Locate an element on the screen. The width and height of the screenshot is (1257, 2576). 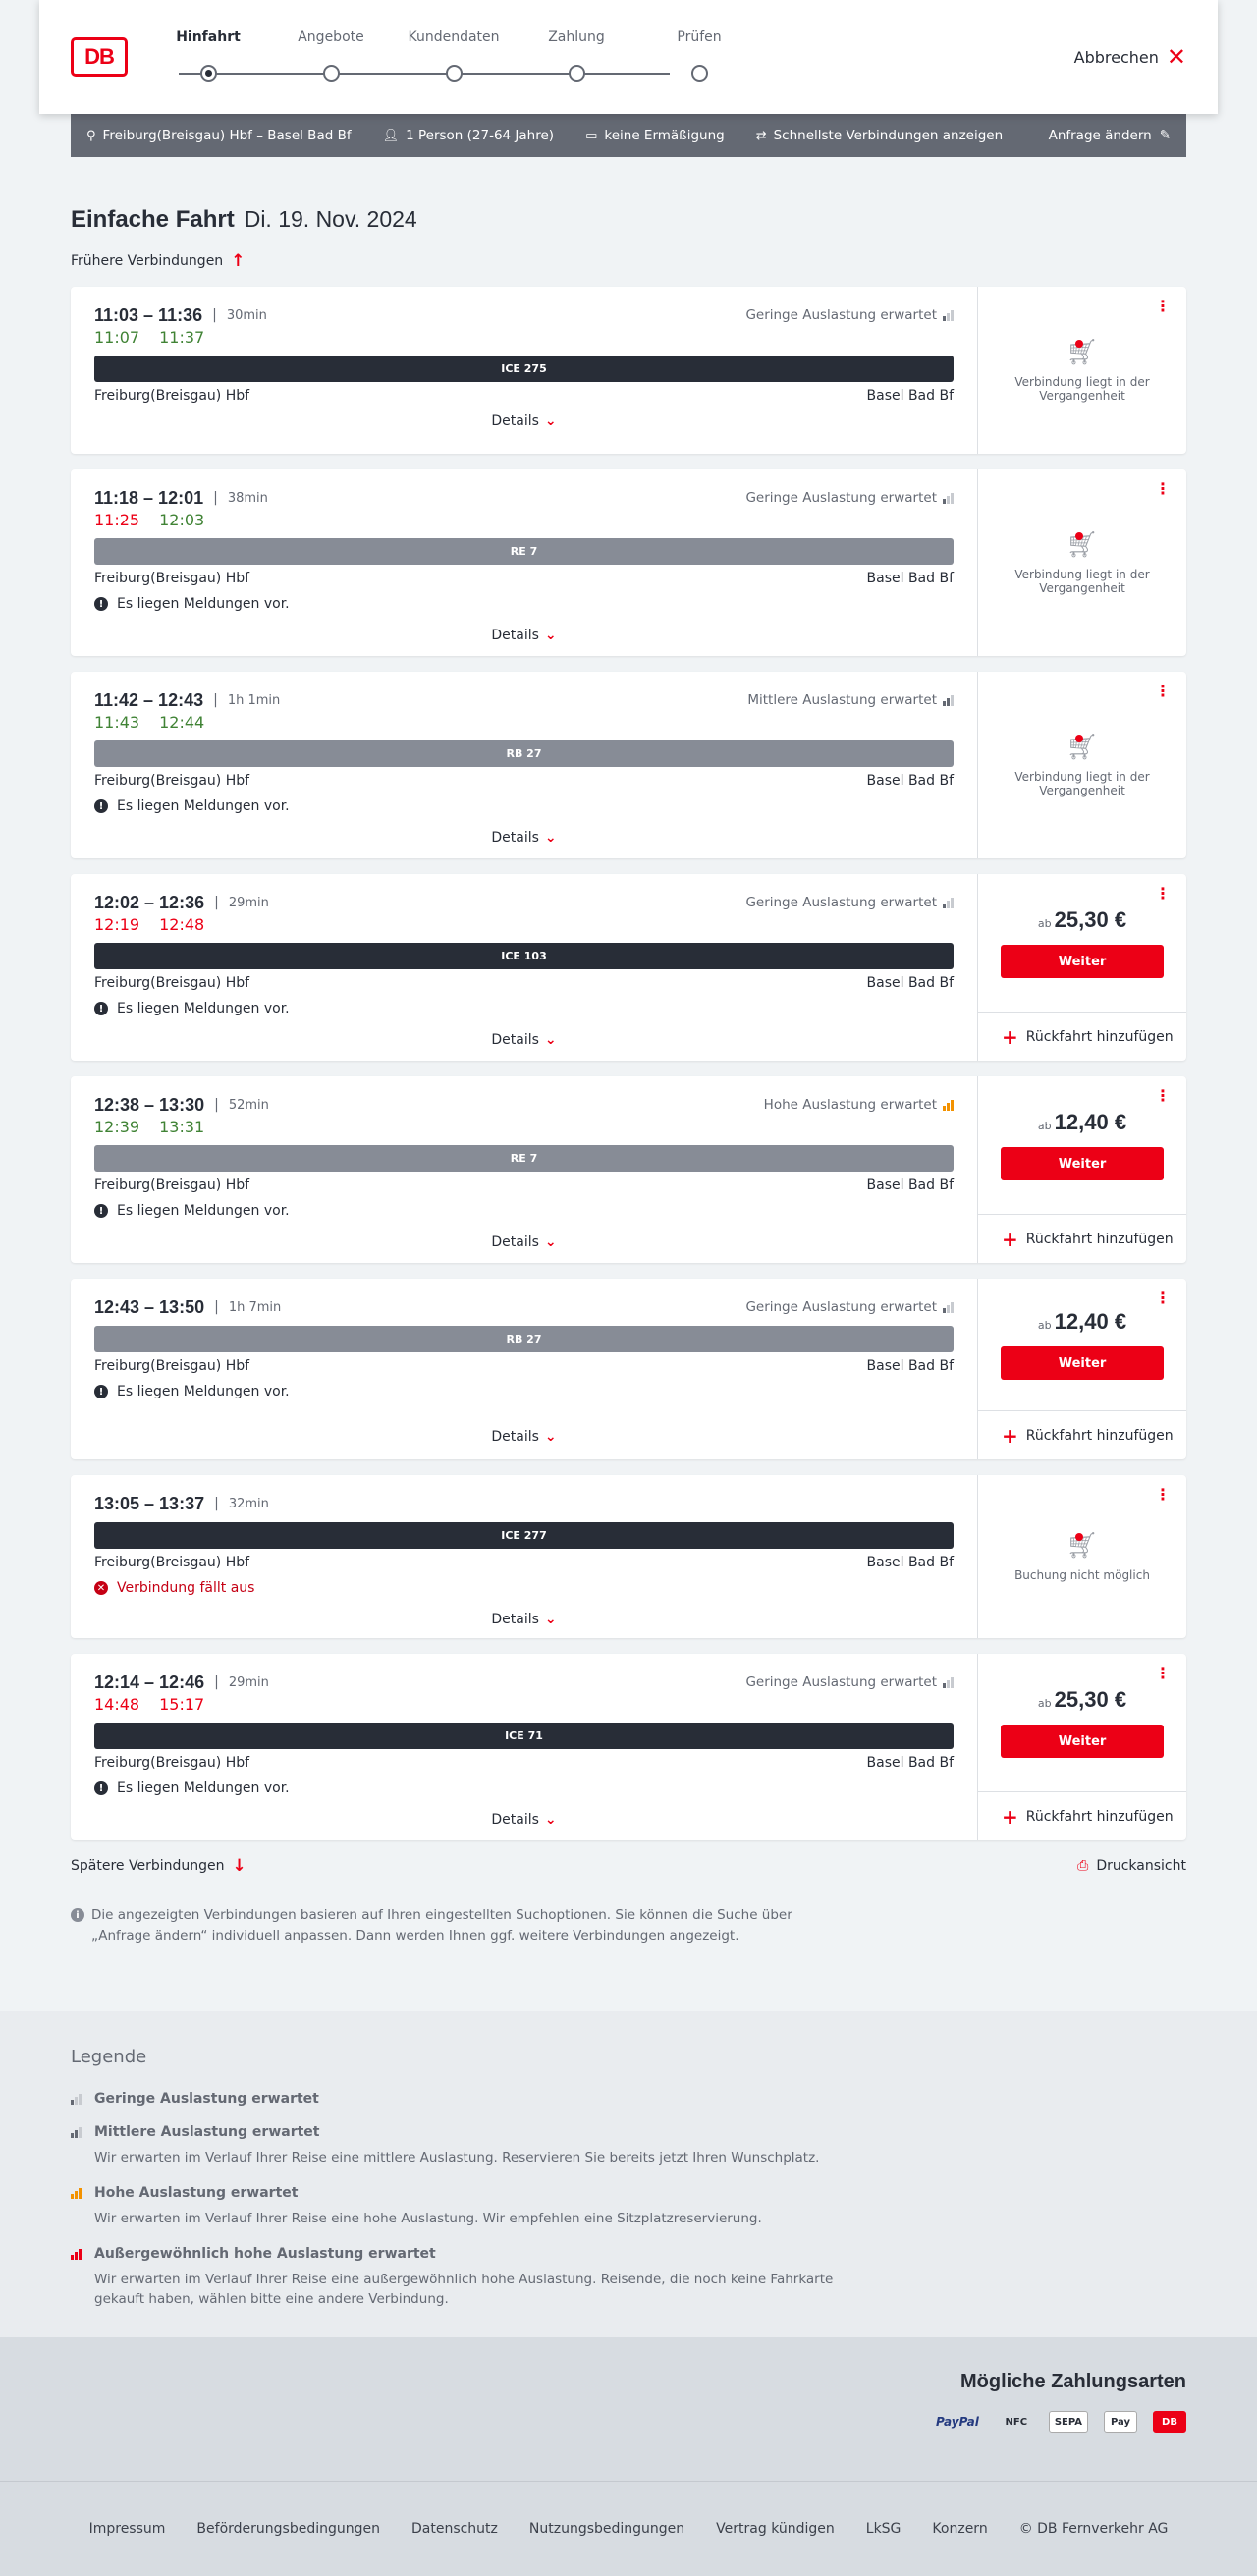
unavailable-text: Verbindung liegt in der Vergangenheit is located at coordinates (1082, 389).